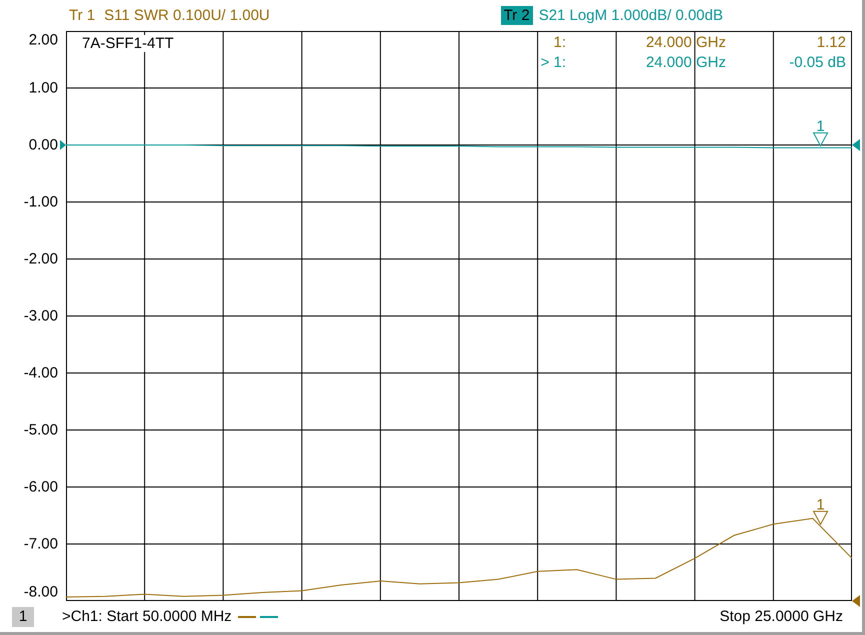  I want to click on marker-value: 1.12, so click(831, 43).